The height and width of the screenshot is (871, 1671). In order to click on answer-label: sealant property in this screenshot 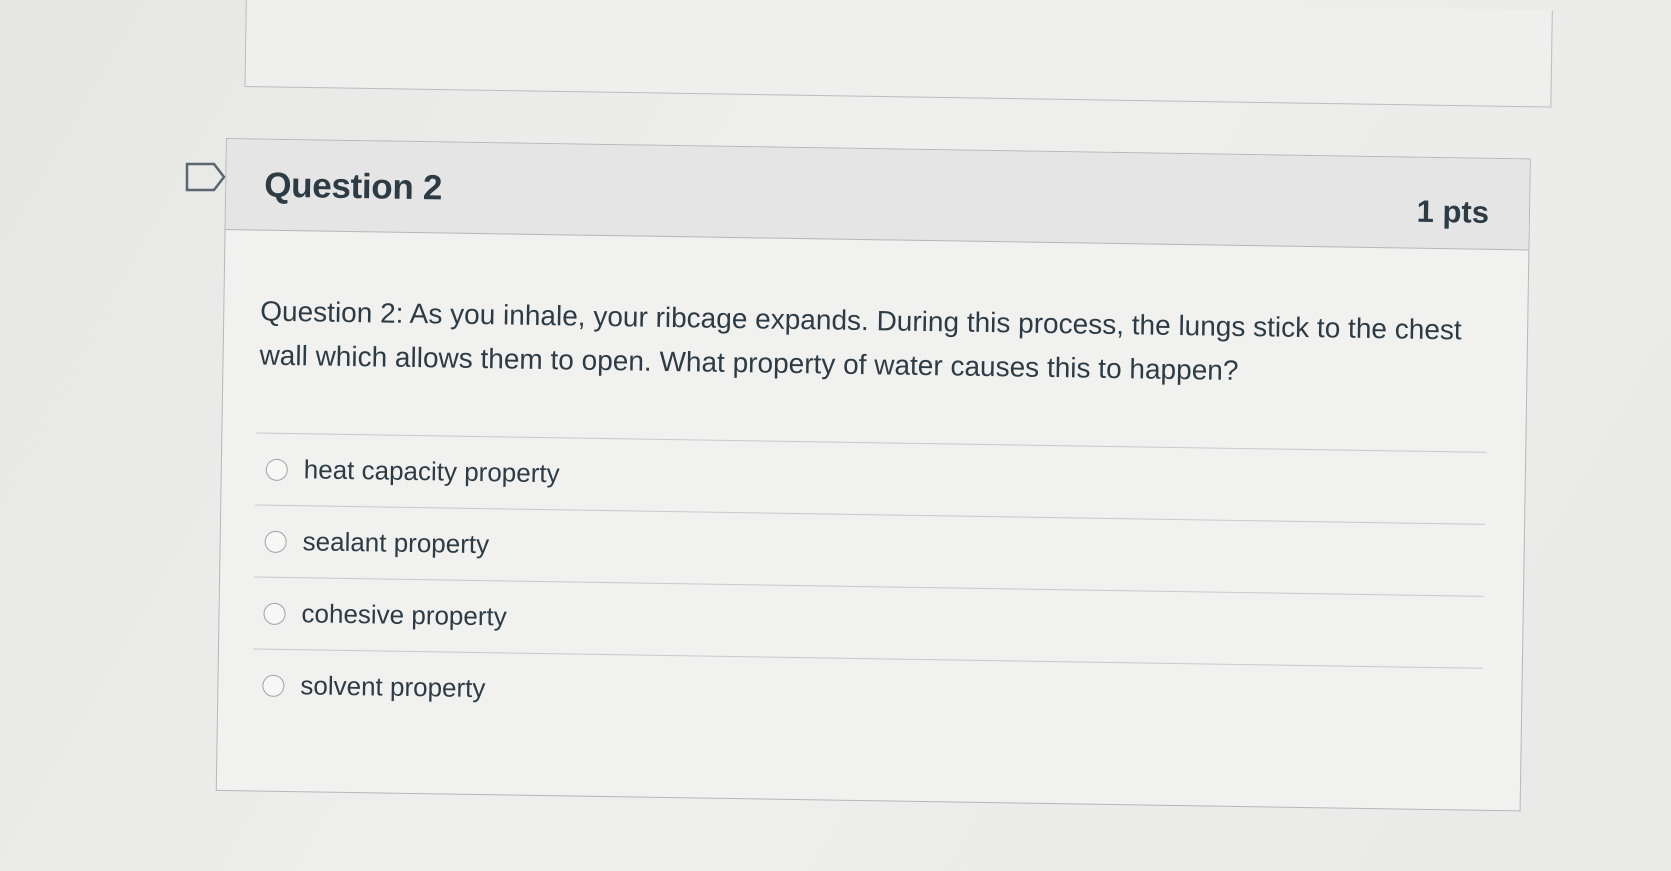, I will do `click(395, 543)`.